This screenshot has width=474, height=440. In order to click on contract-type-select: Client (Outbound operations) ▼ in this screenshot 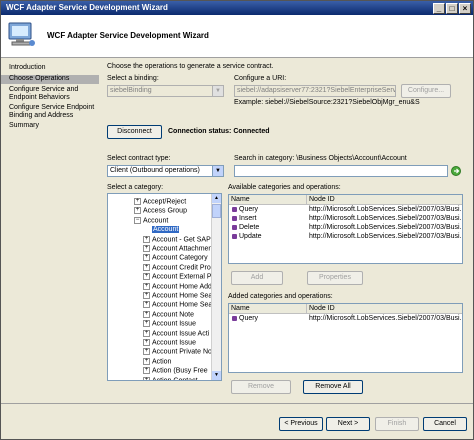, I will do `click(165, 171)`.